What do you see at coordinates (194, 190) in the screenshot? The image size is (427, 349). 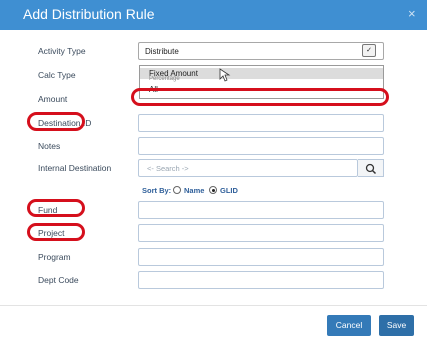 I see `sort-by-name-label: Name` at bounding box center [194, 190].